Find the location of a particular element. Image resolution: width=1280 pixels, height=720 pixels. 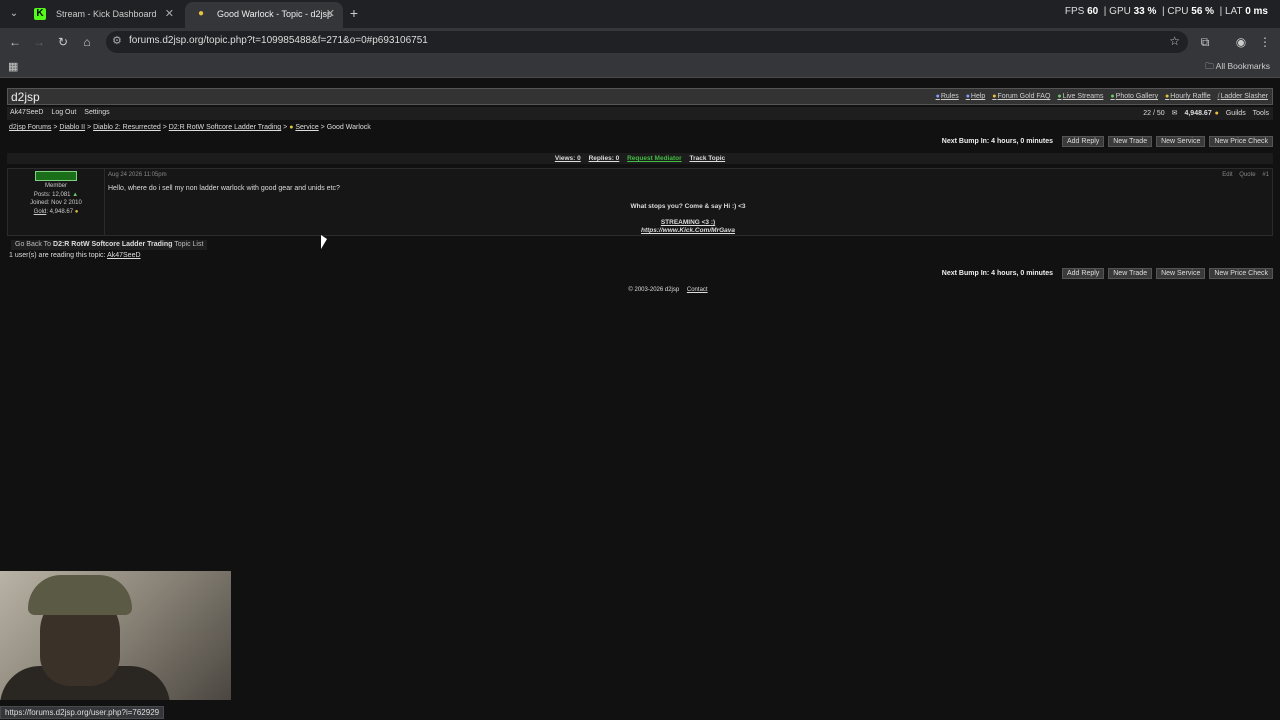

post-date: Aug 24 2026 11:05pm is located at coordinates (137, 175).